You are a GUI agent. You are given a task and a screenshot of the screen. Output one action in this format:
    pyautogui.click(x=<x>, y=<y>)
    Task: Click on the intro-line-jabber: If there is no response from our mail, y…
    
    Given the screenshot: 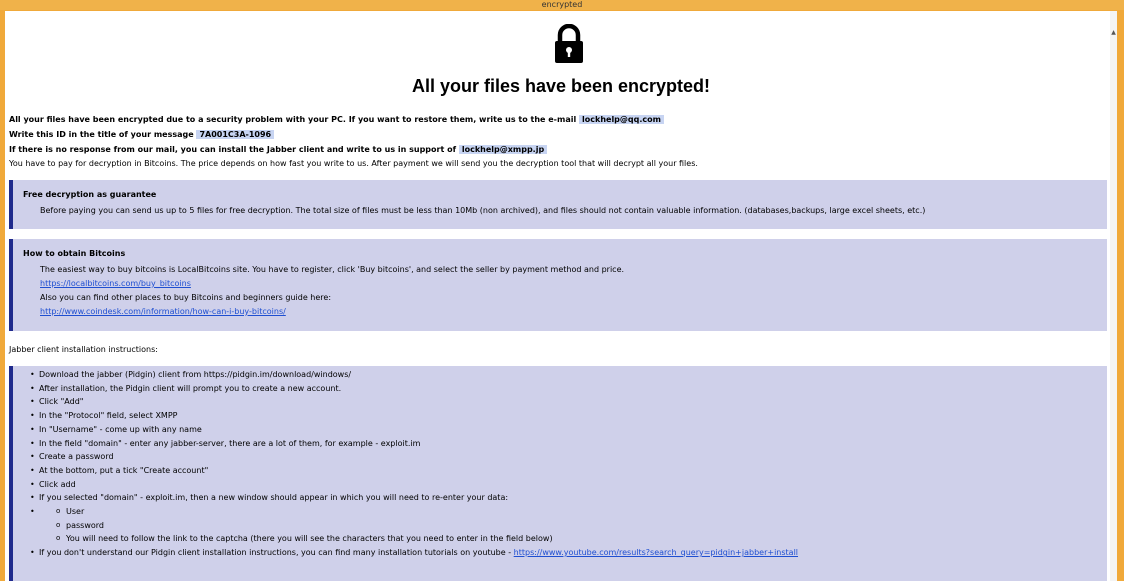 What is the action you would take?
    pyautogui.click(x=278, y=150)
    